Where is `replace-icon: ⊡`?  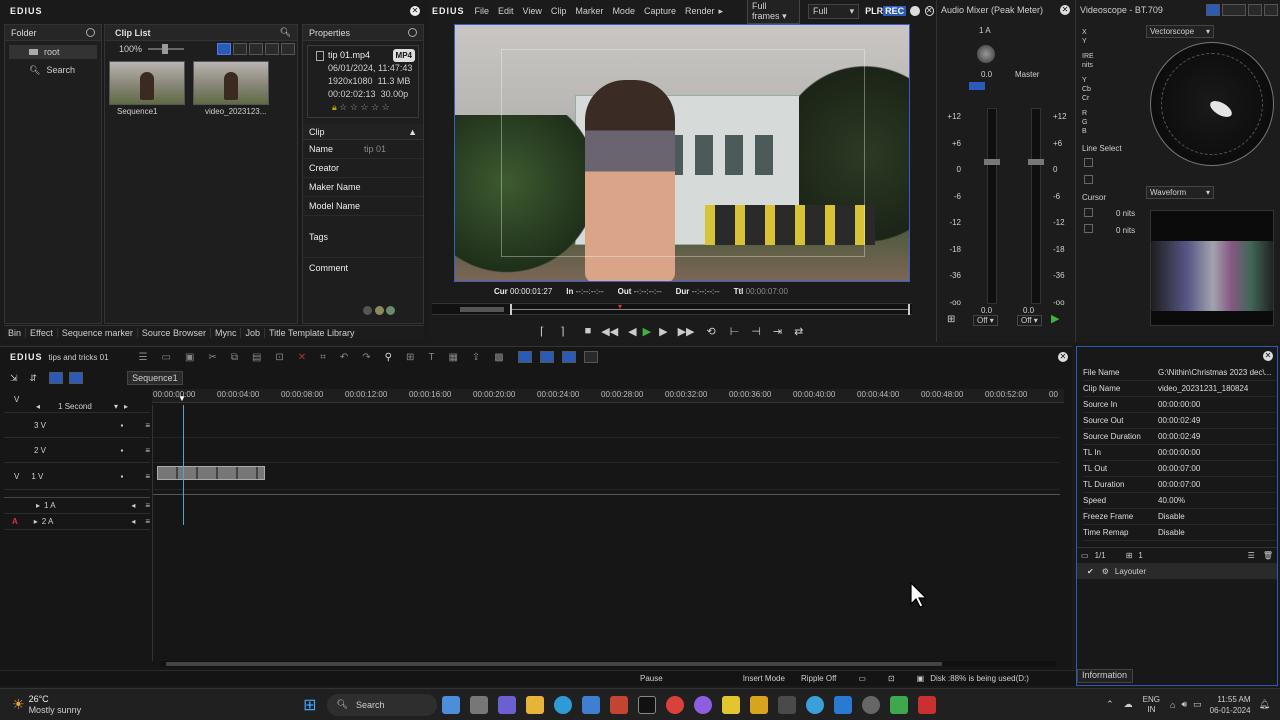
replace-icon: ⊡ is located at coordinates (279, 357).